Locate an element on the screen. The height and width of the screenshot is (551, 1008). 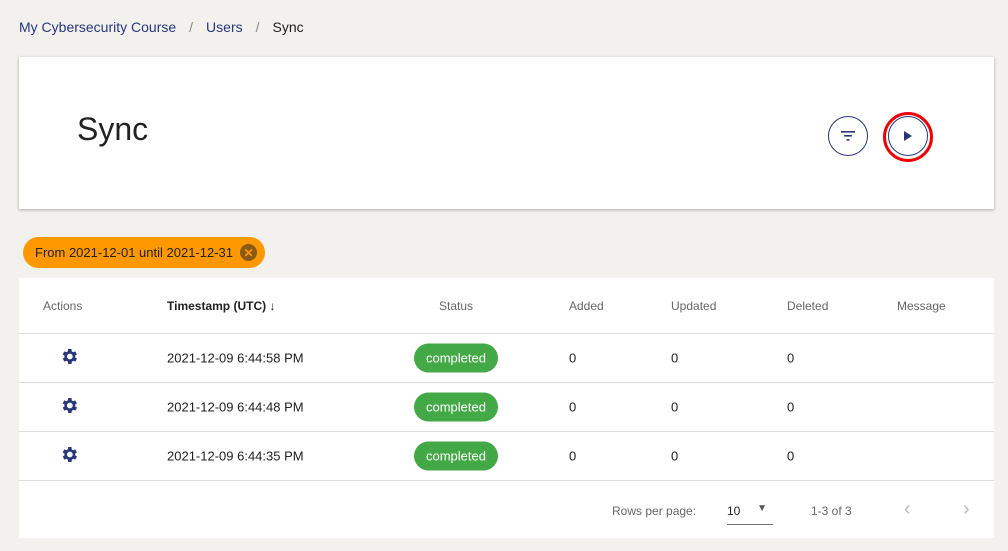
rows-per-page-select: 10 ▼ is located at coordinates (750, 511).